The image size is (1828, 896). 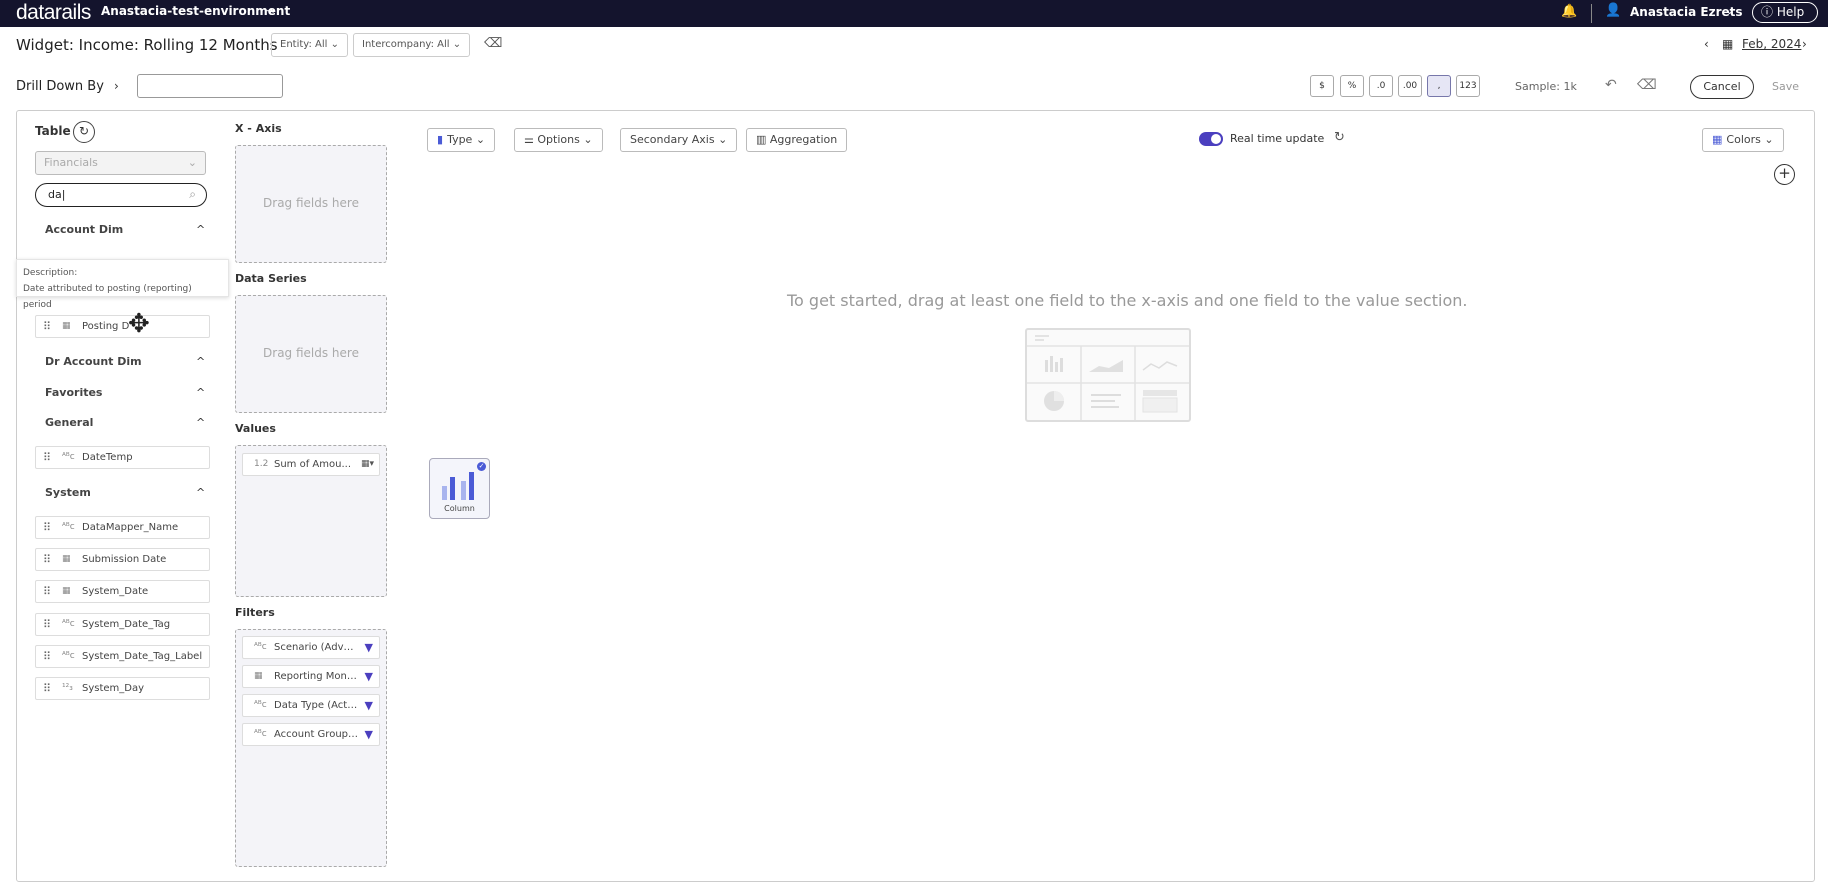 I want to click on intercompany-filter-label: Intercompany: All, so click(x=406, y=44).